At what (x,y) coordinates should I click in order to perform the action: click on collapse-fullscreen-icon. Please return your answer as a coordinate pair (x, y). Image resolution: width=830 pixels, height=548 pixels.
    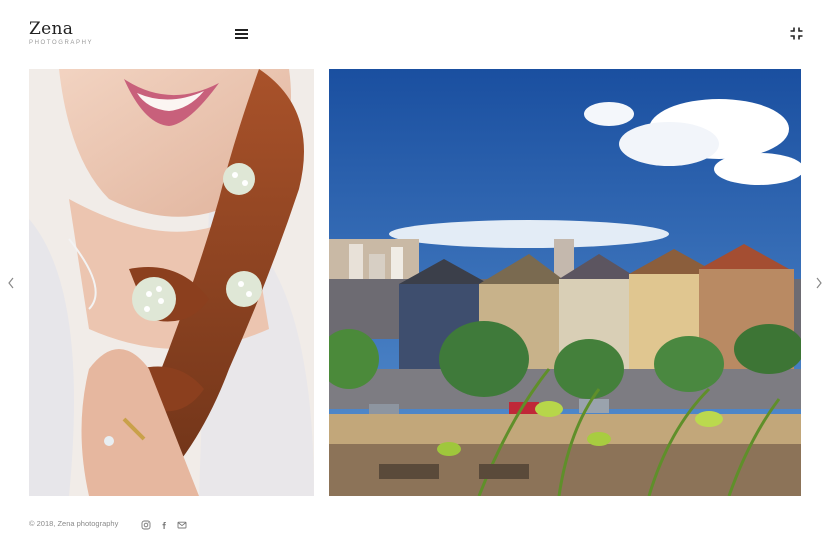
    Looking at the image, I should click on (796, 33).